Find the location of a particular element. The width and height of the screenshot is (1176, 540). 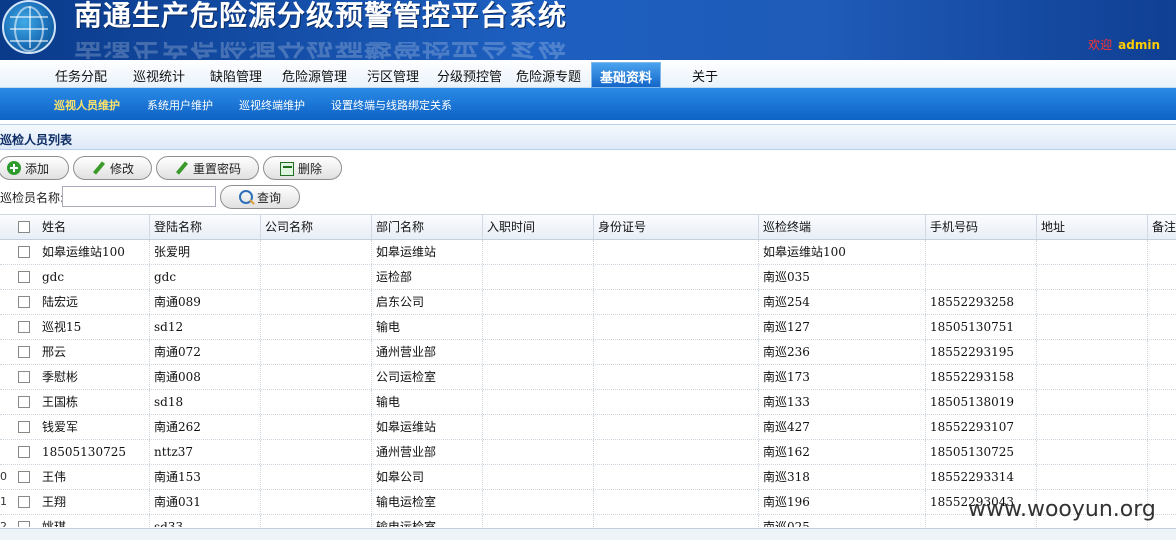

delete-icon is located at coordinates (287, 168).